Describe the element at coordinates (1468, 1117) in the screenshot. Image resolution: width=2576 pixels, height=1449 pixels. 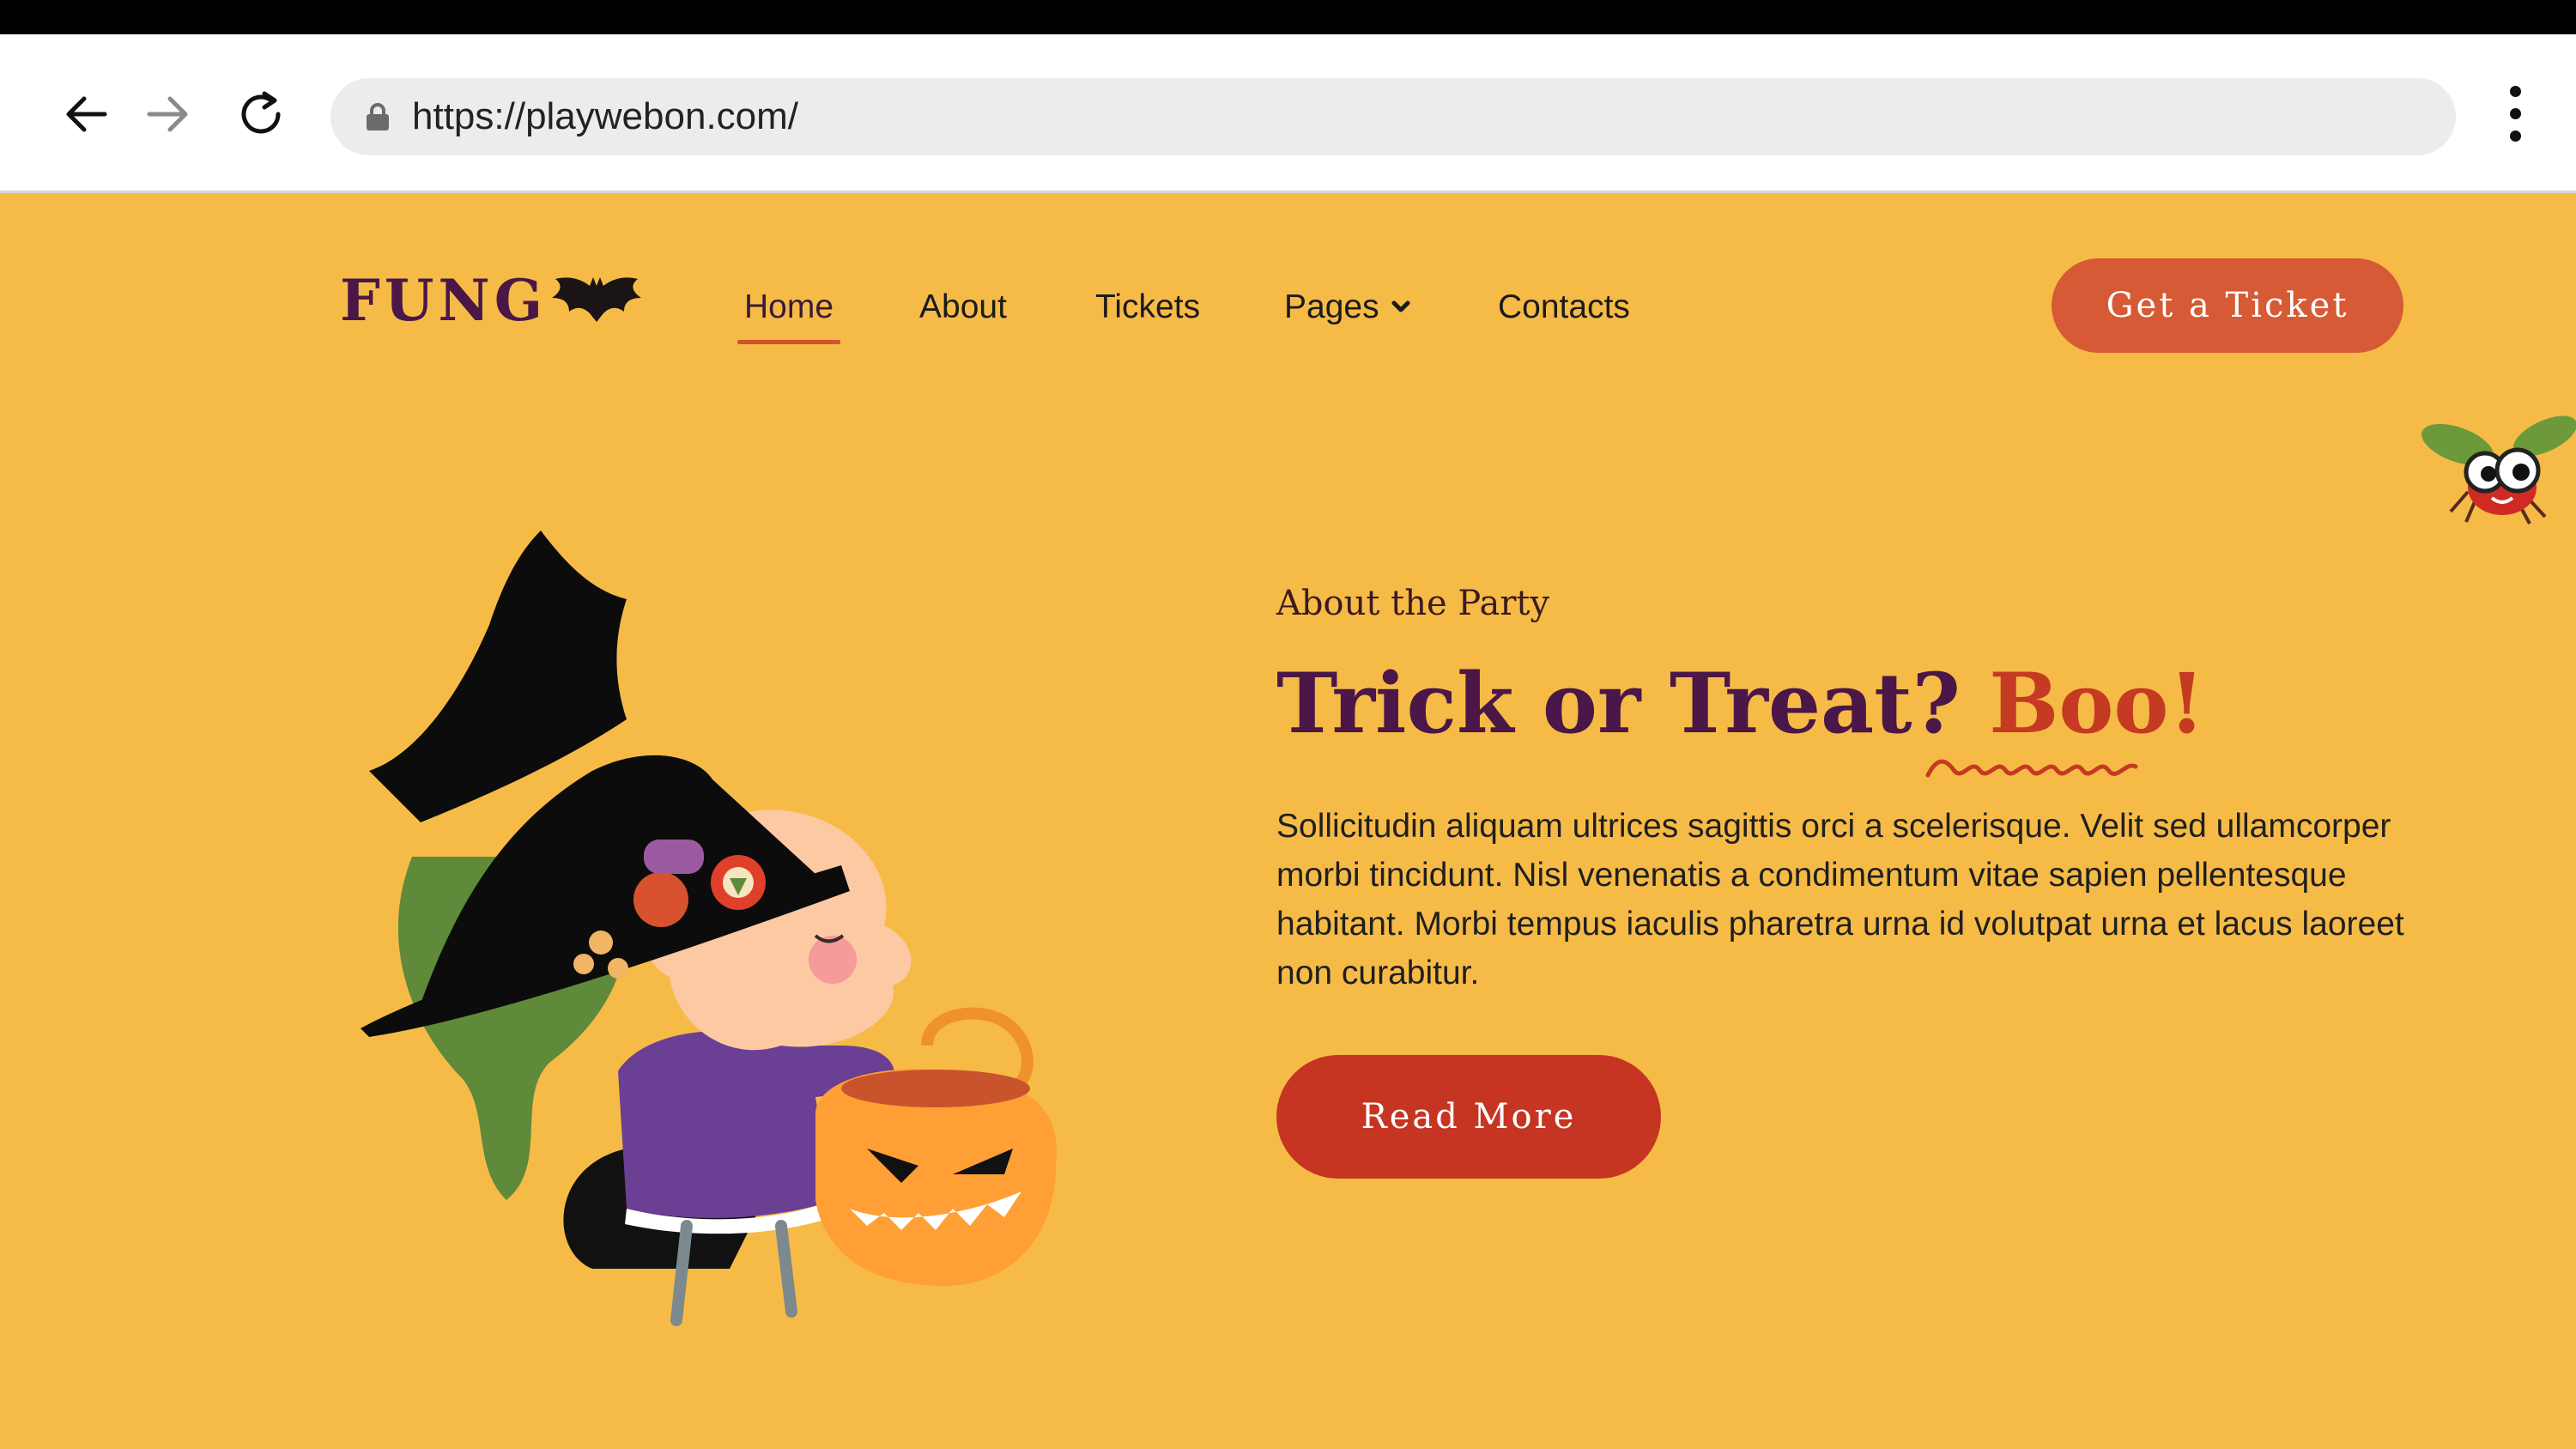
I see `read-more-button: Read More` at that location.